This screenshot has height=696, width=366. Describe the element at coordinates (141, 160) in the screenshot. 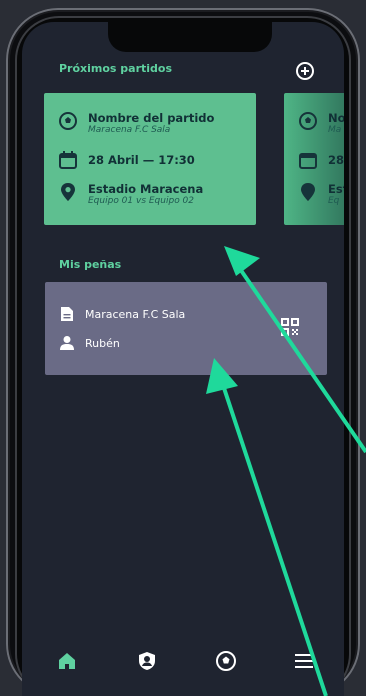

I see `match-datetime: 28 Abril — 17:30` at that location.